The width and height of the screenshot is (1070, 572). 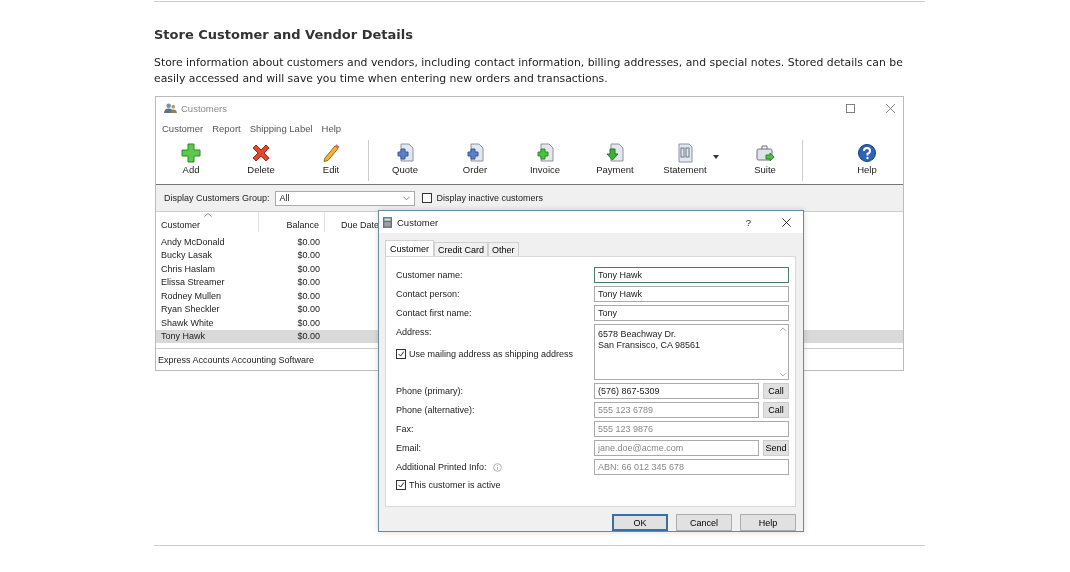 What do you see at coordinates (428, 294) in the screenshot?
I see `field-label: Contact person:` at bounding box center [428, 294].